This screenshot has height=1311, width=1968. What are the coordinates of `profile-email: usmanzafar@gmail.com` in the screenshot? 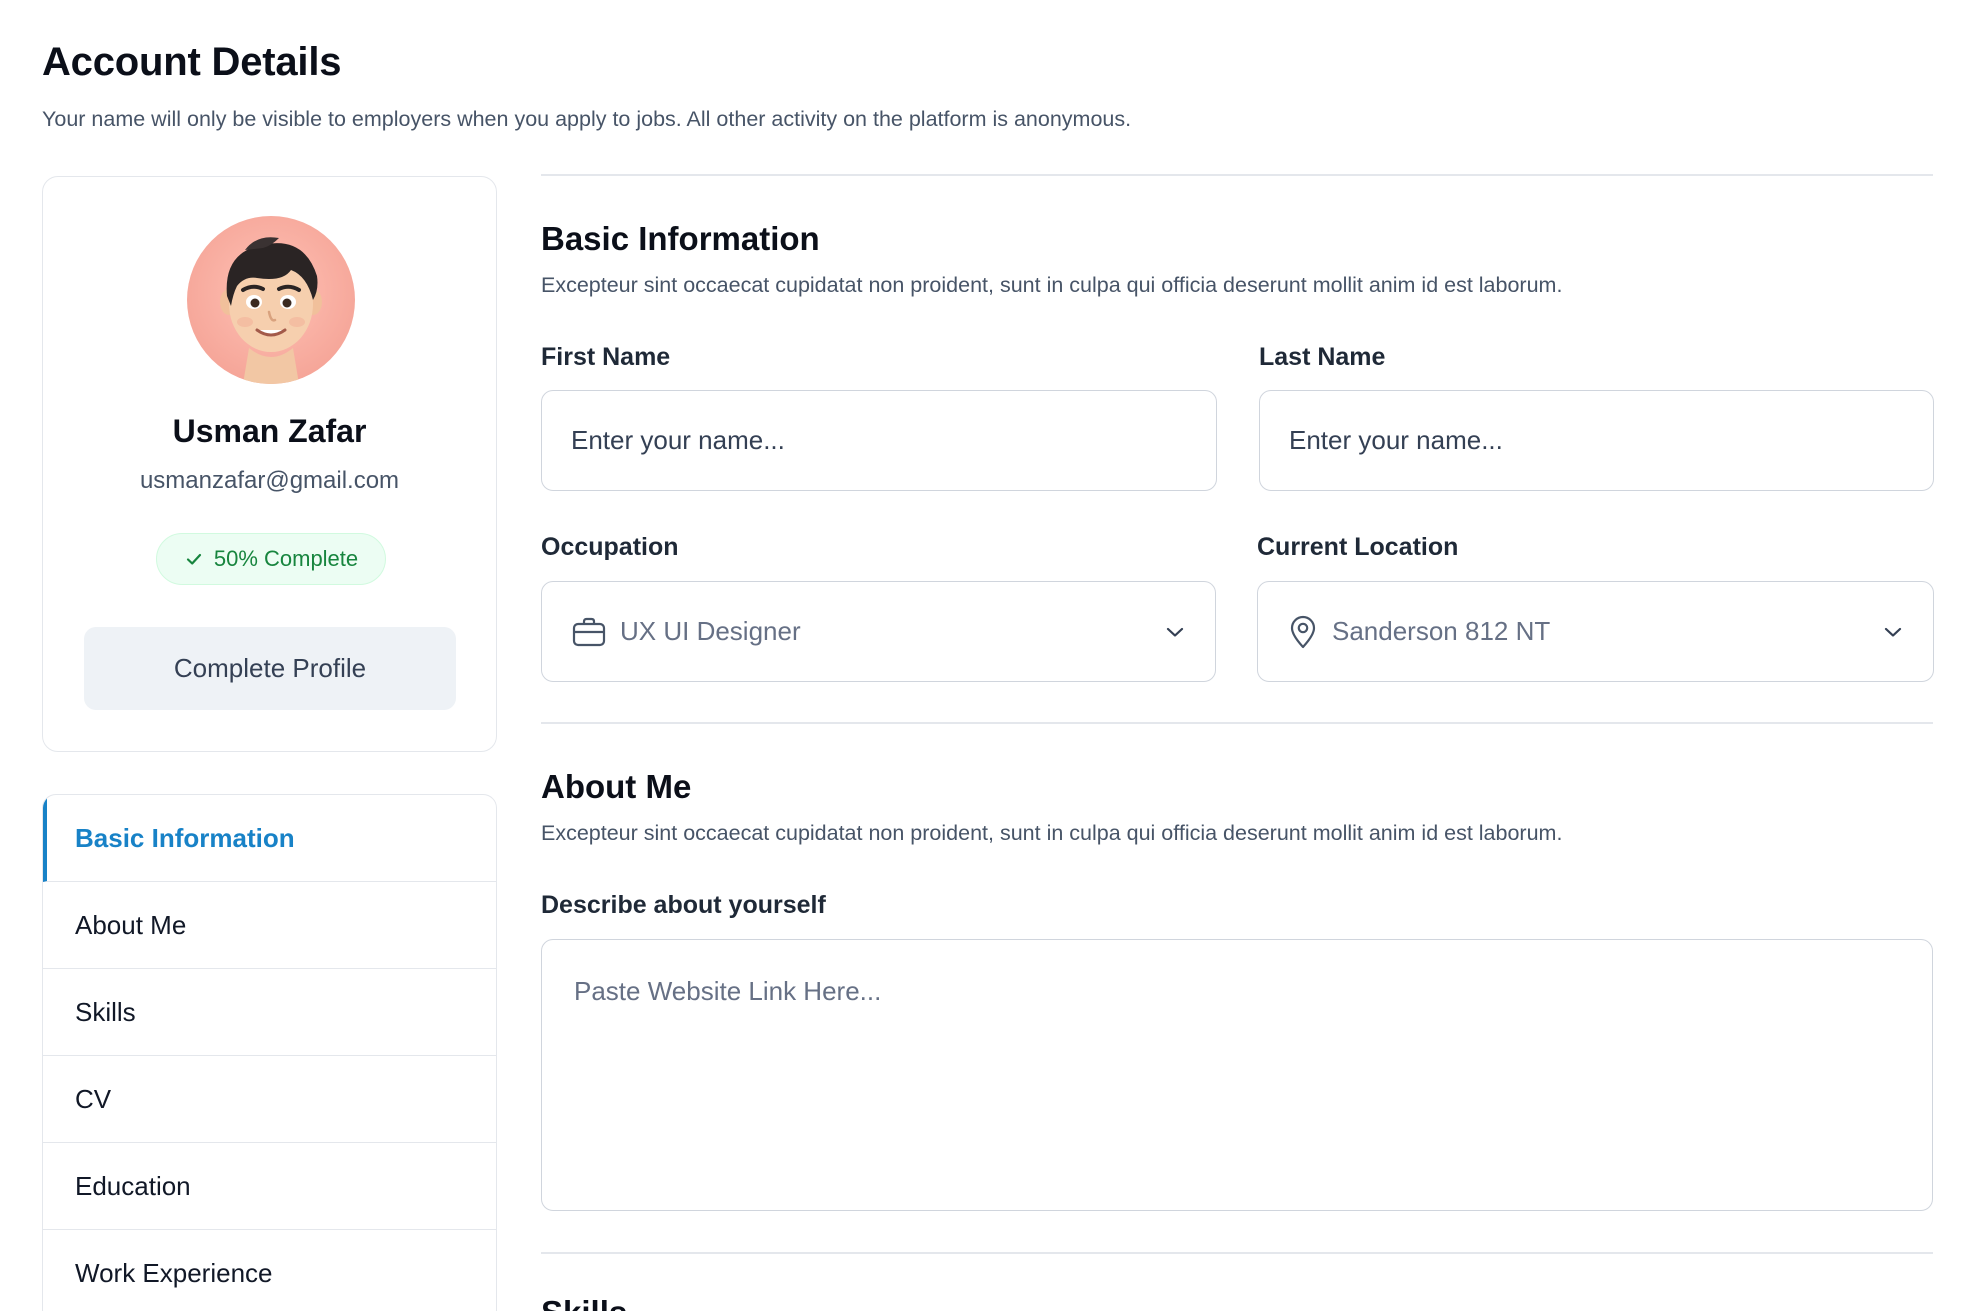 It's located at (269, 480).